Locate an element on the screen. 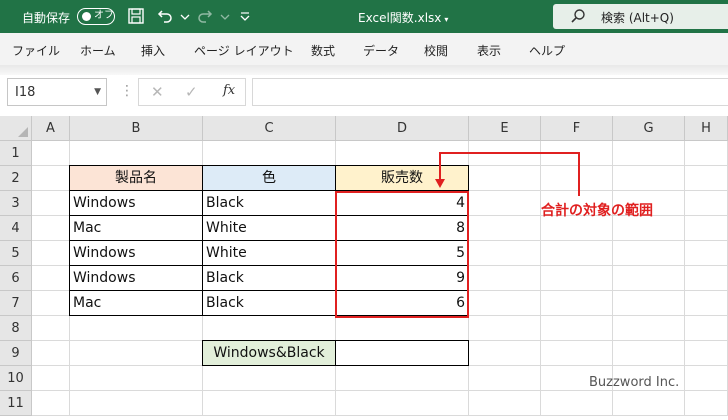  enter-icon: ✓ is located at coordinates (191, 92).